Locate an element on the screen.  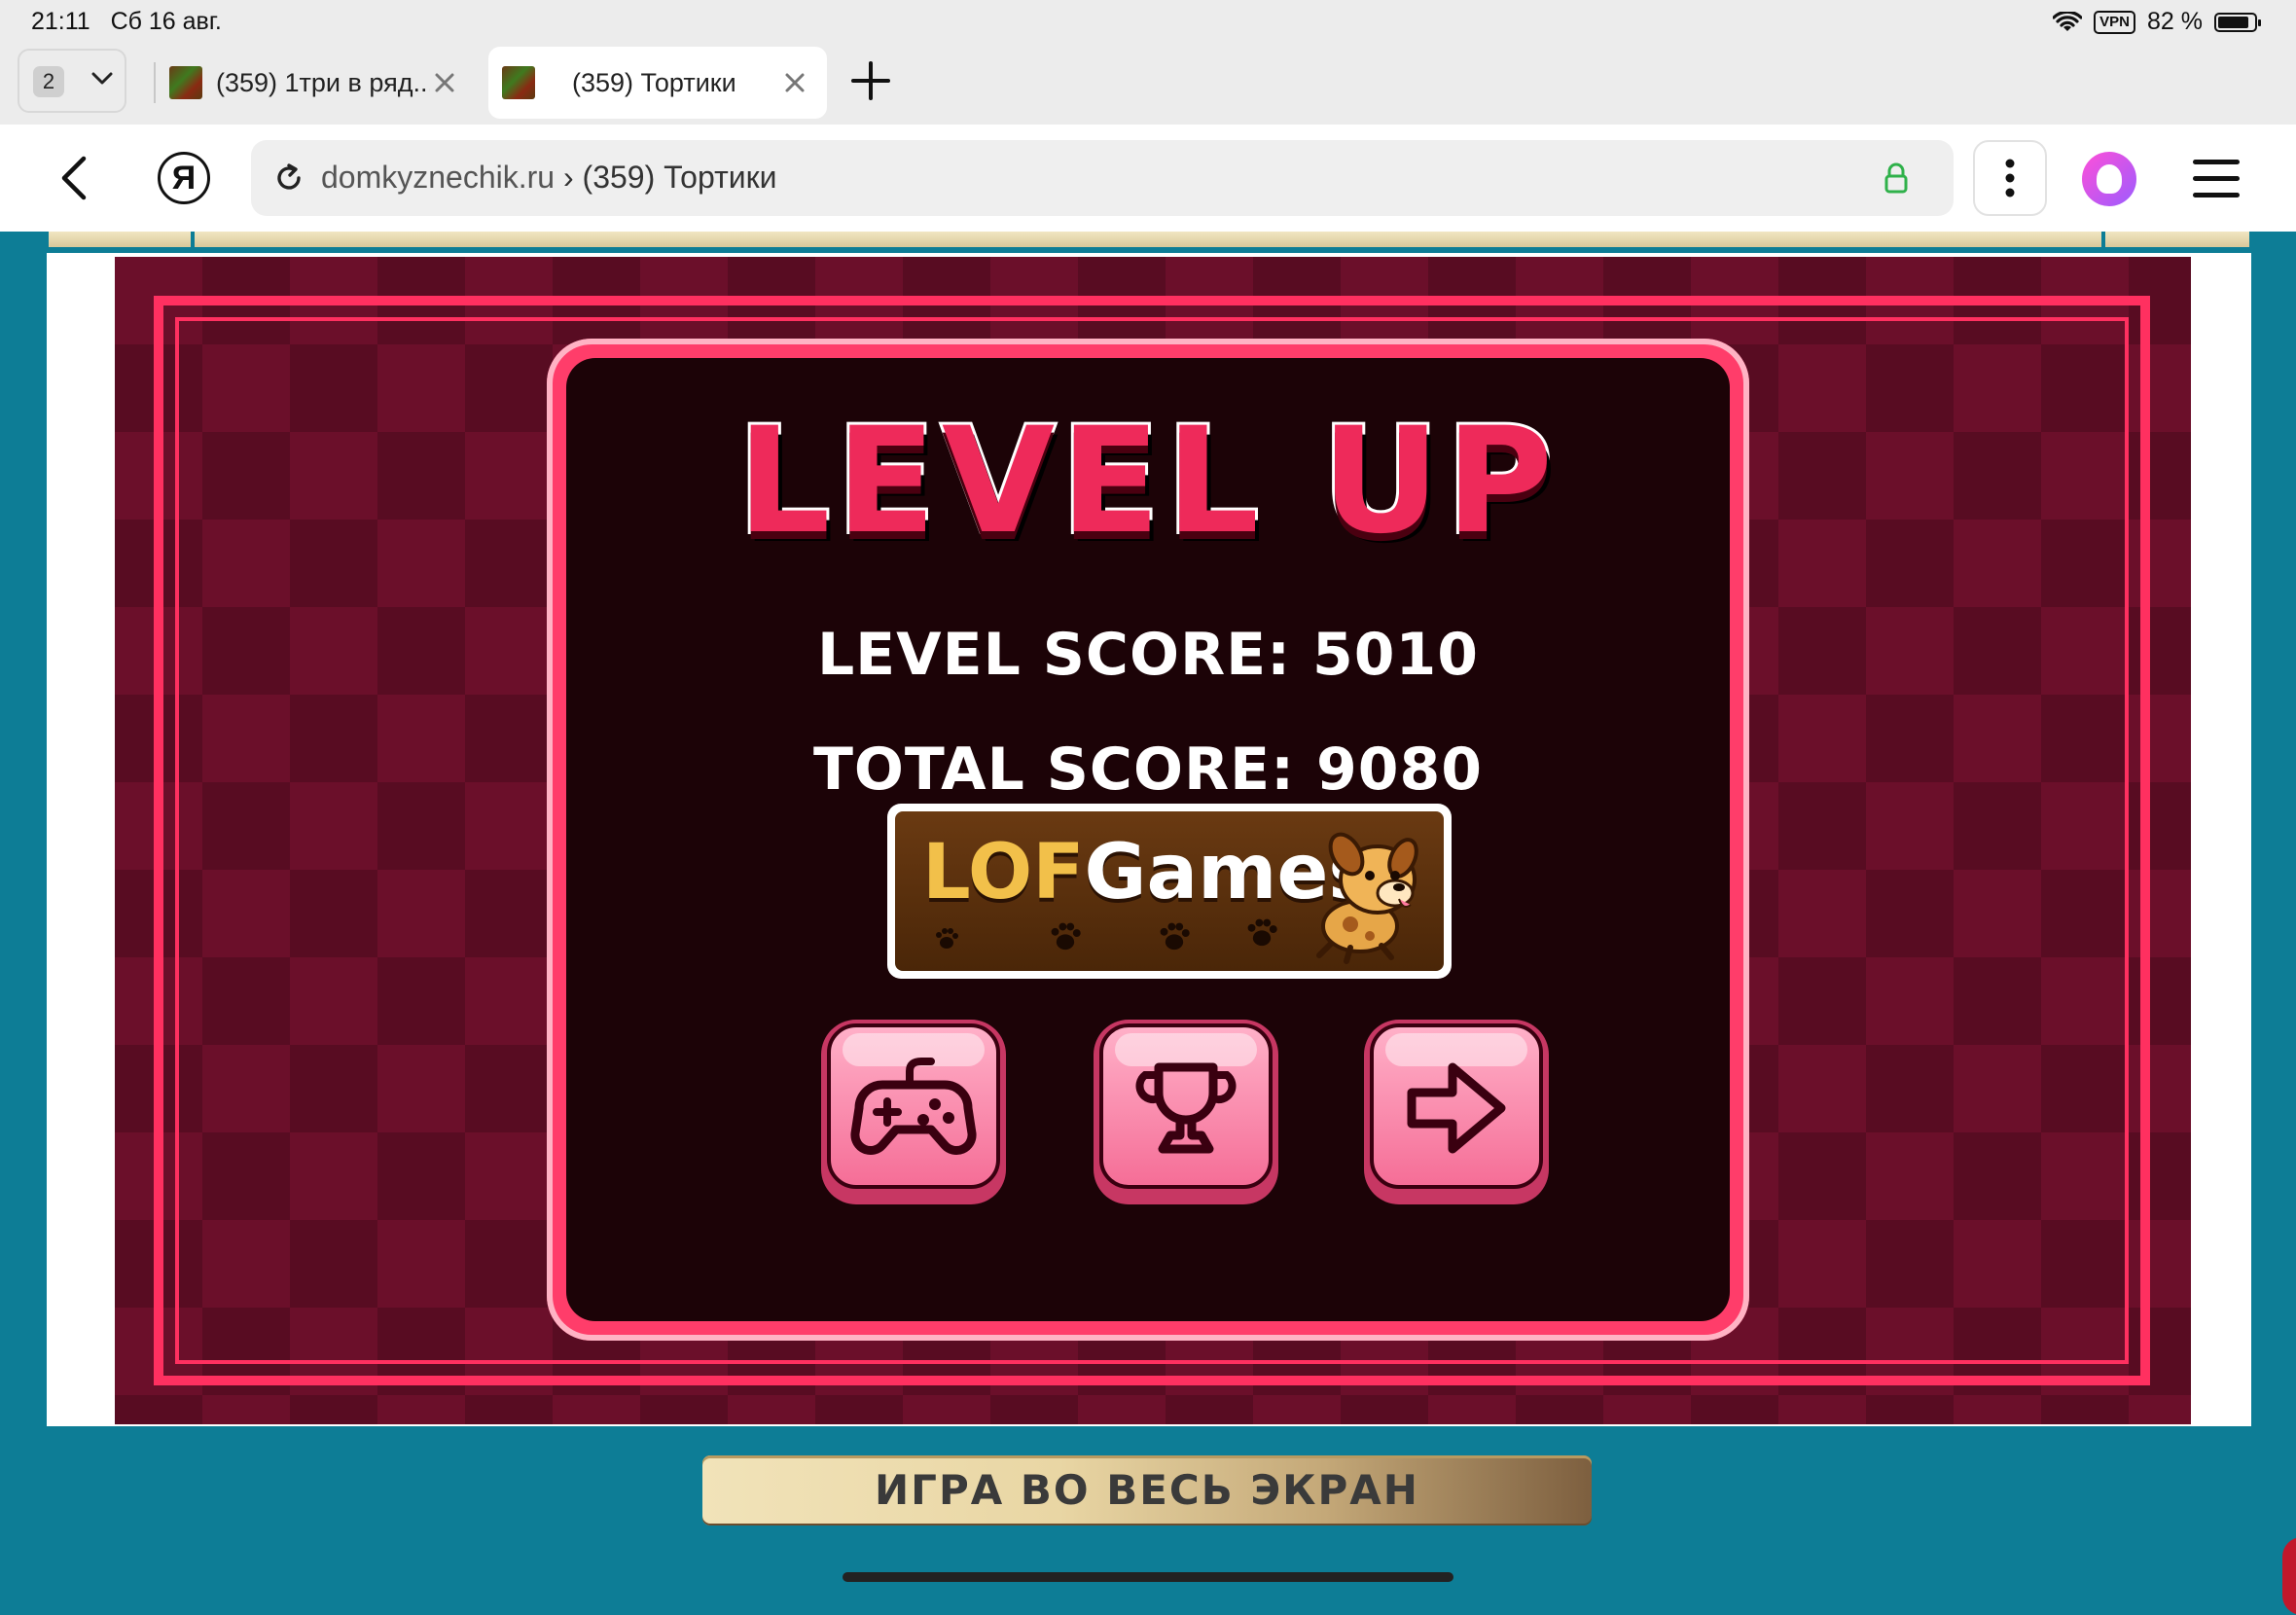
tab-bar: 2 (359) 1три в ряд... (359) Тортики is located at coordinates (1148, 85).